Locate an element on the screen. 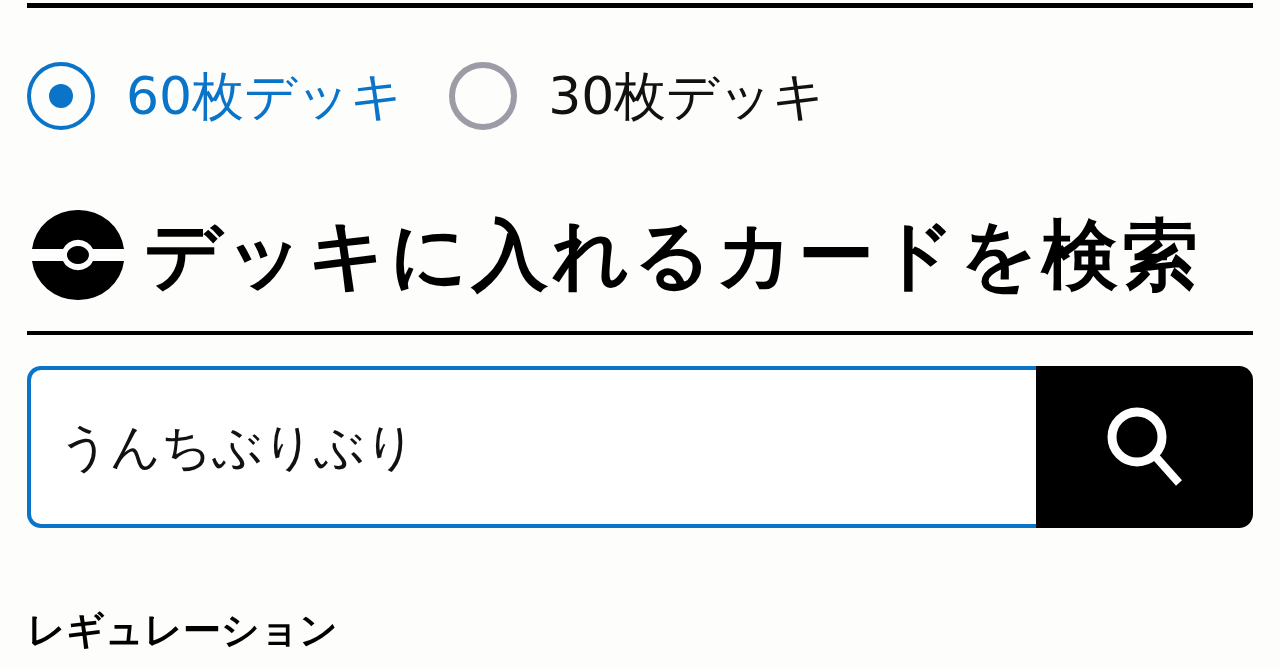 This screenshot has width=1280, height=669. search-icon is located at coordinates (1144, 447).